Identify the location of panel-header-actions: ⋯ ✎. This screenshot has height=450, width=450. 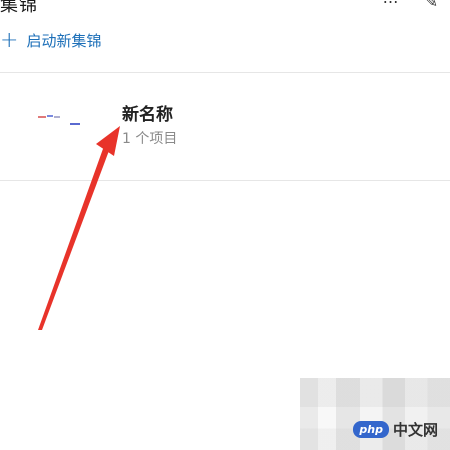
(410, 5).